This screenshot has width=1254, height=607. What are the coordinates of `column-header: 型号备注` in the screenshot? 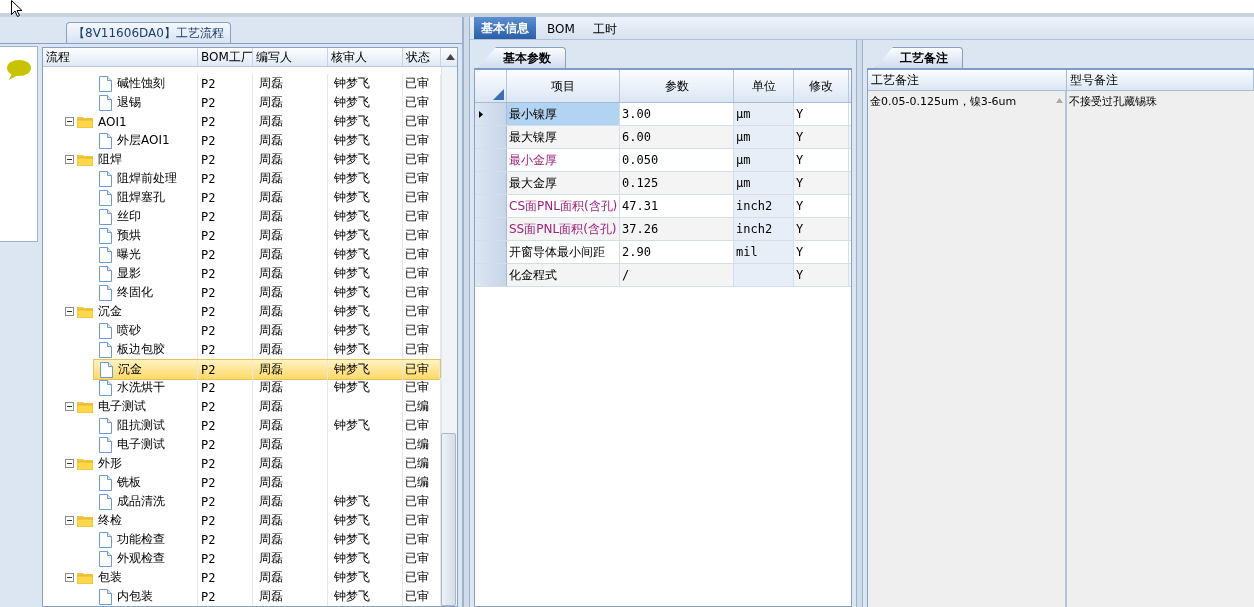 It's located at (1160, 80).